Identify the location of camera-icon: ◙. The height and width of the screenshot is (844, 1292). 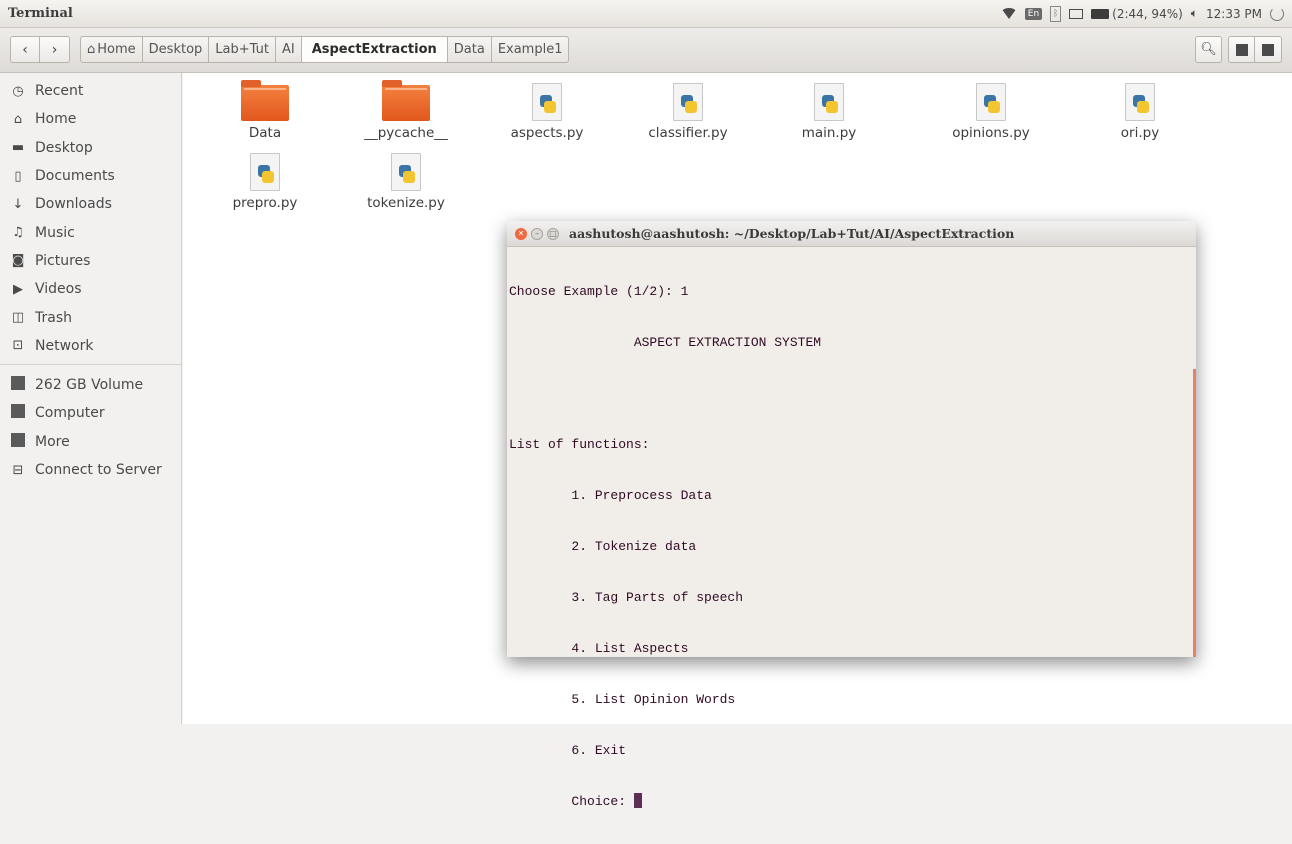
(18, 261).